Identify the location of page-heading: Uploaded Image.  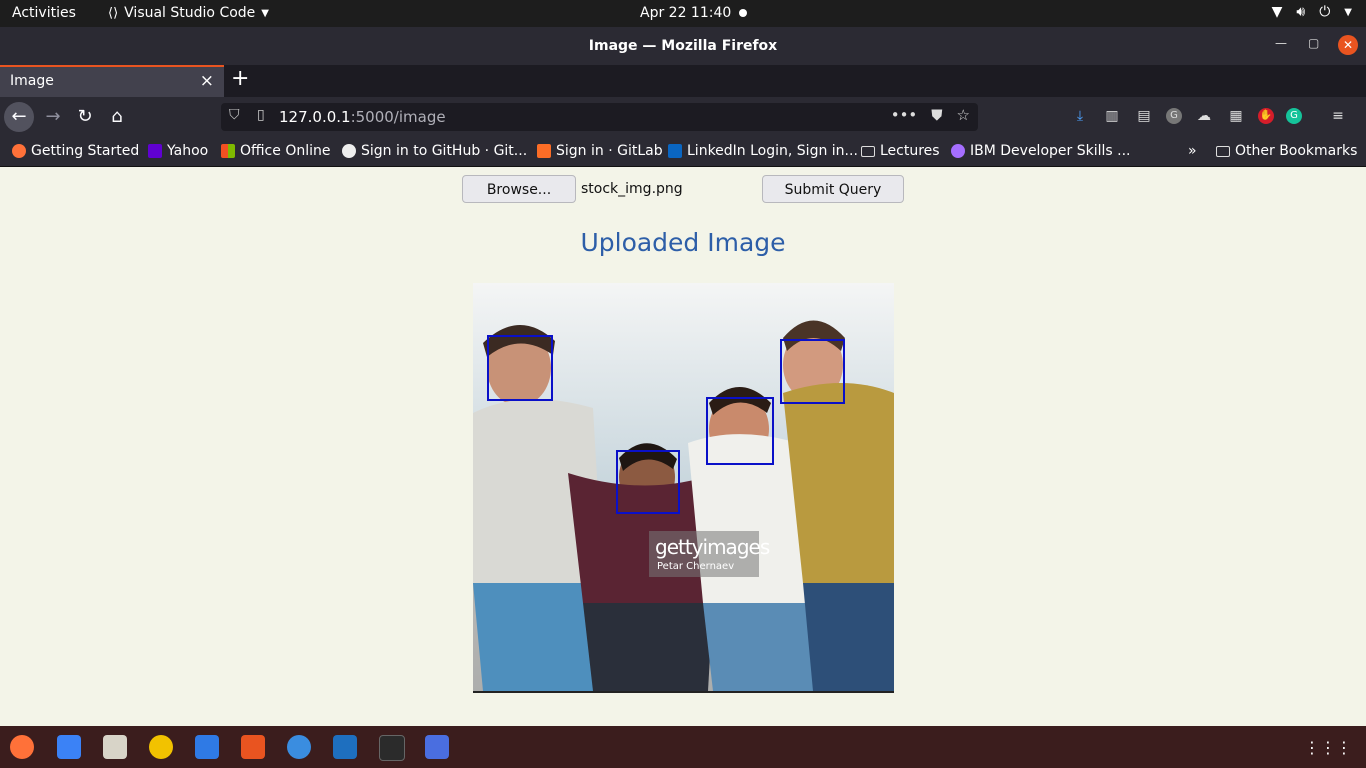
(683, 242).